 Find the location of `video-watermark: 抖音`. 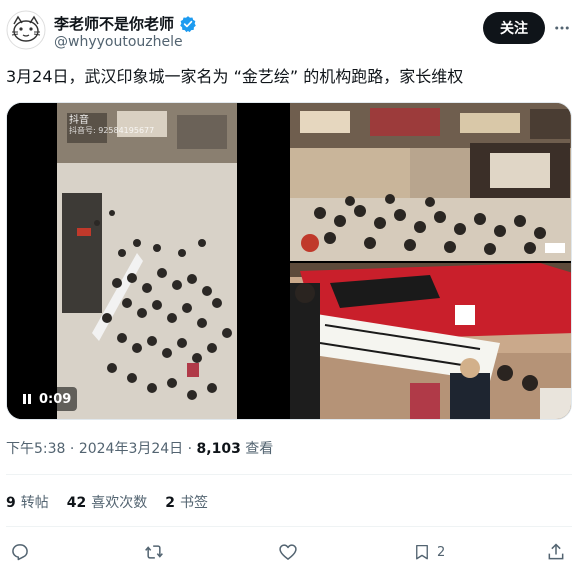

video-watermark: 抖音 is located at coordinates (79, 120).